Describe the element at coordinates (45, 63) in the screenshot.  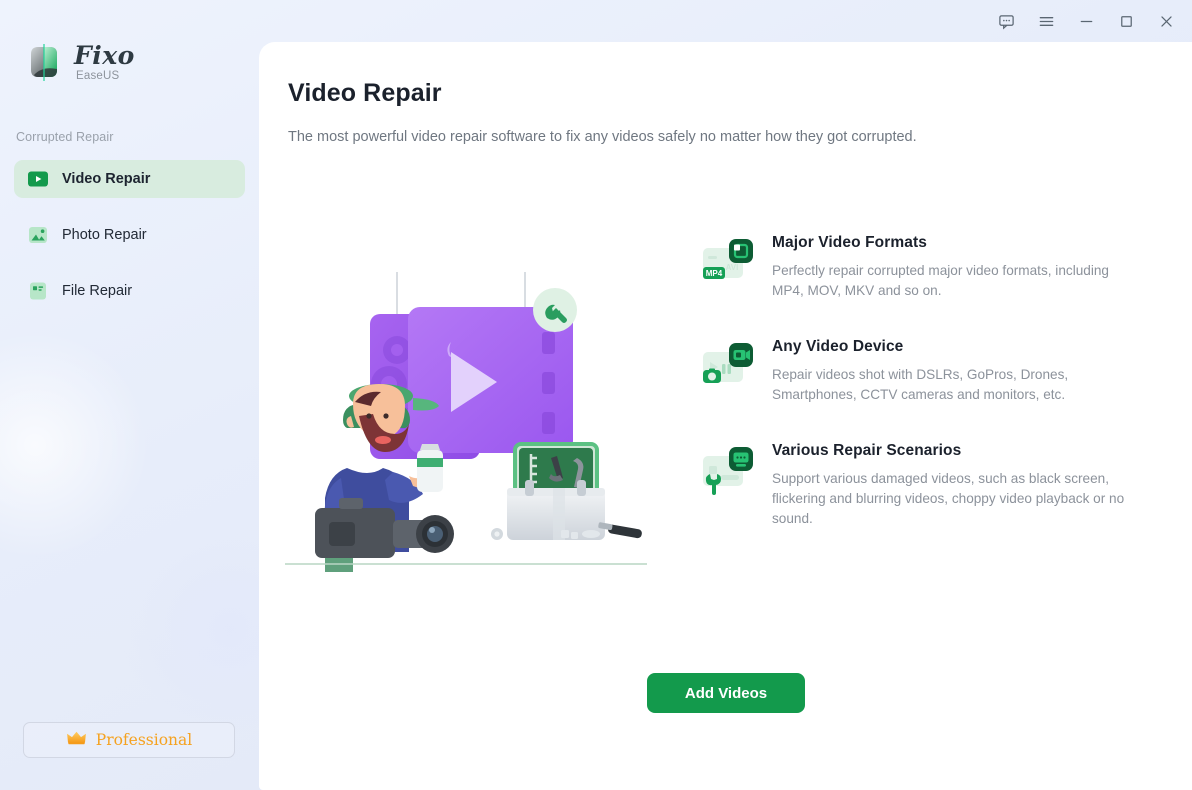
I see `fixo-logo-icon` at that location.